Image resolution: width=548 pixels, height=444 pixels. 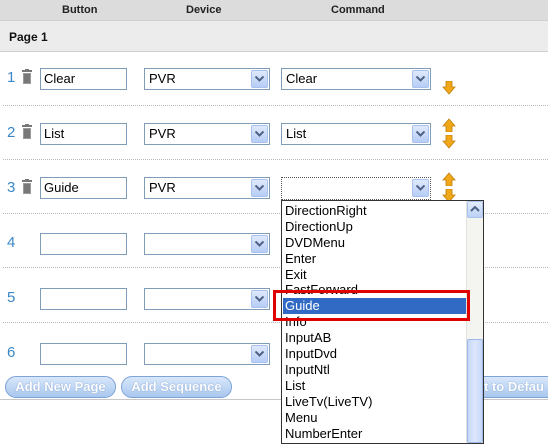 I want to click on dropdown-option: LiveTv(LiveTV), so click(x=328, y=401).